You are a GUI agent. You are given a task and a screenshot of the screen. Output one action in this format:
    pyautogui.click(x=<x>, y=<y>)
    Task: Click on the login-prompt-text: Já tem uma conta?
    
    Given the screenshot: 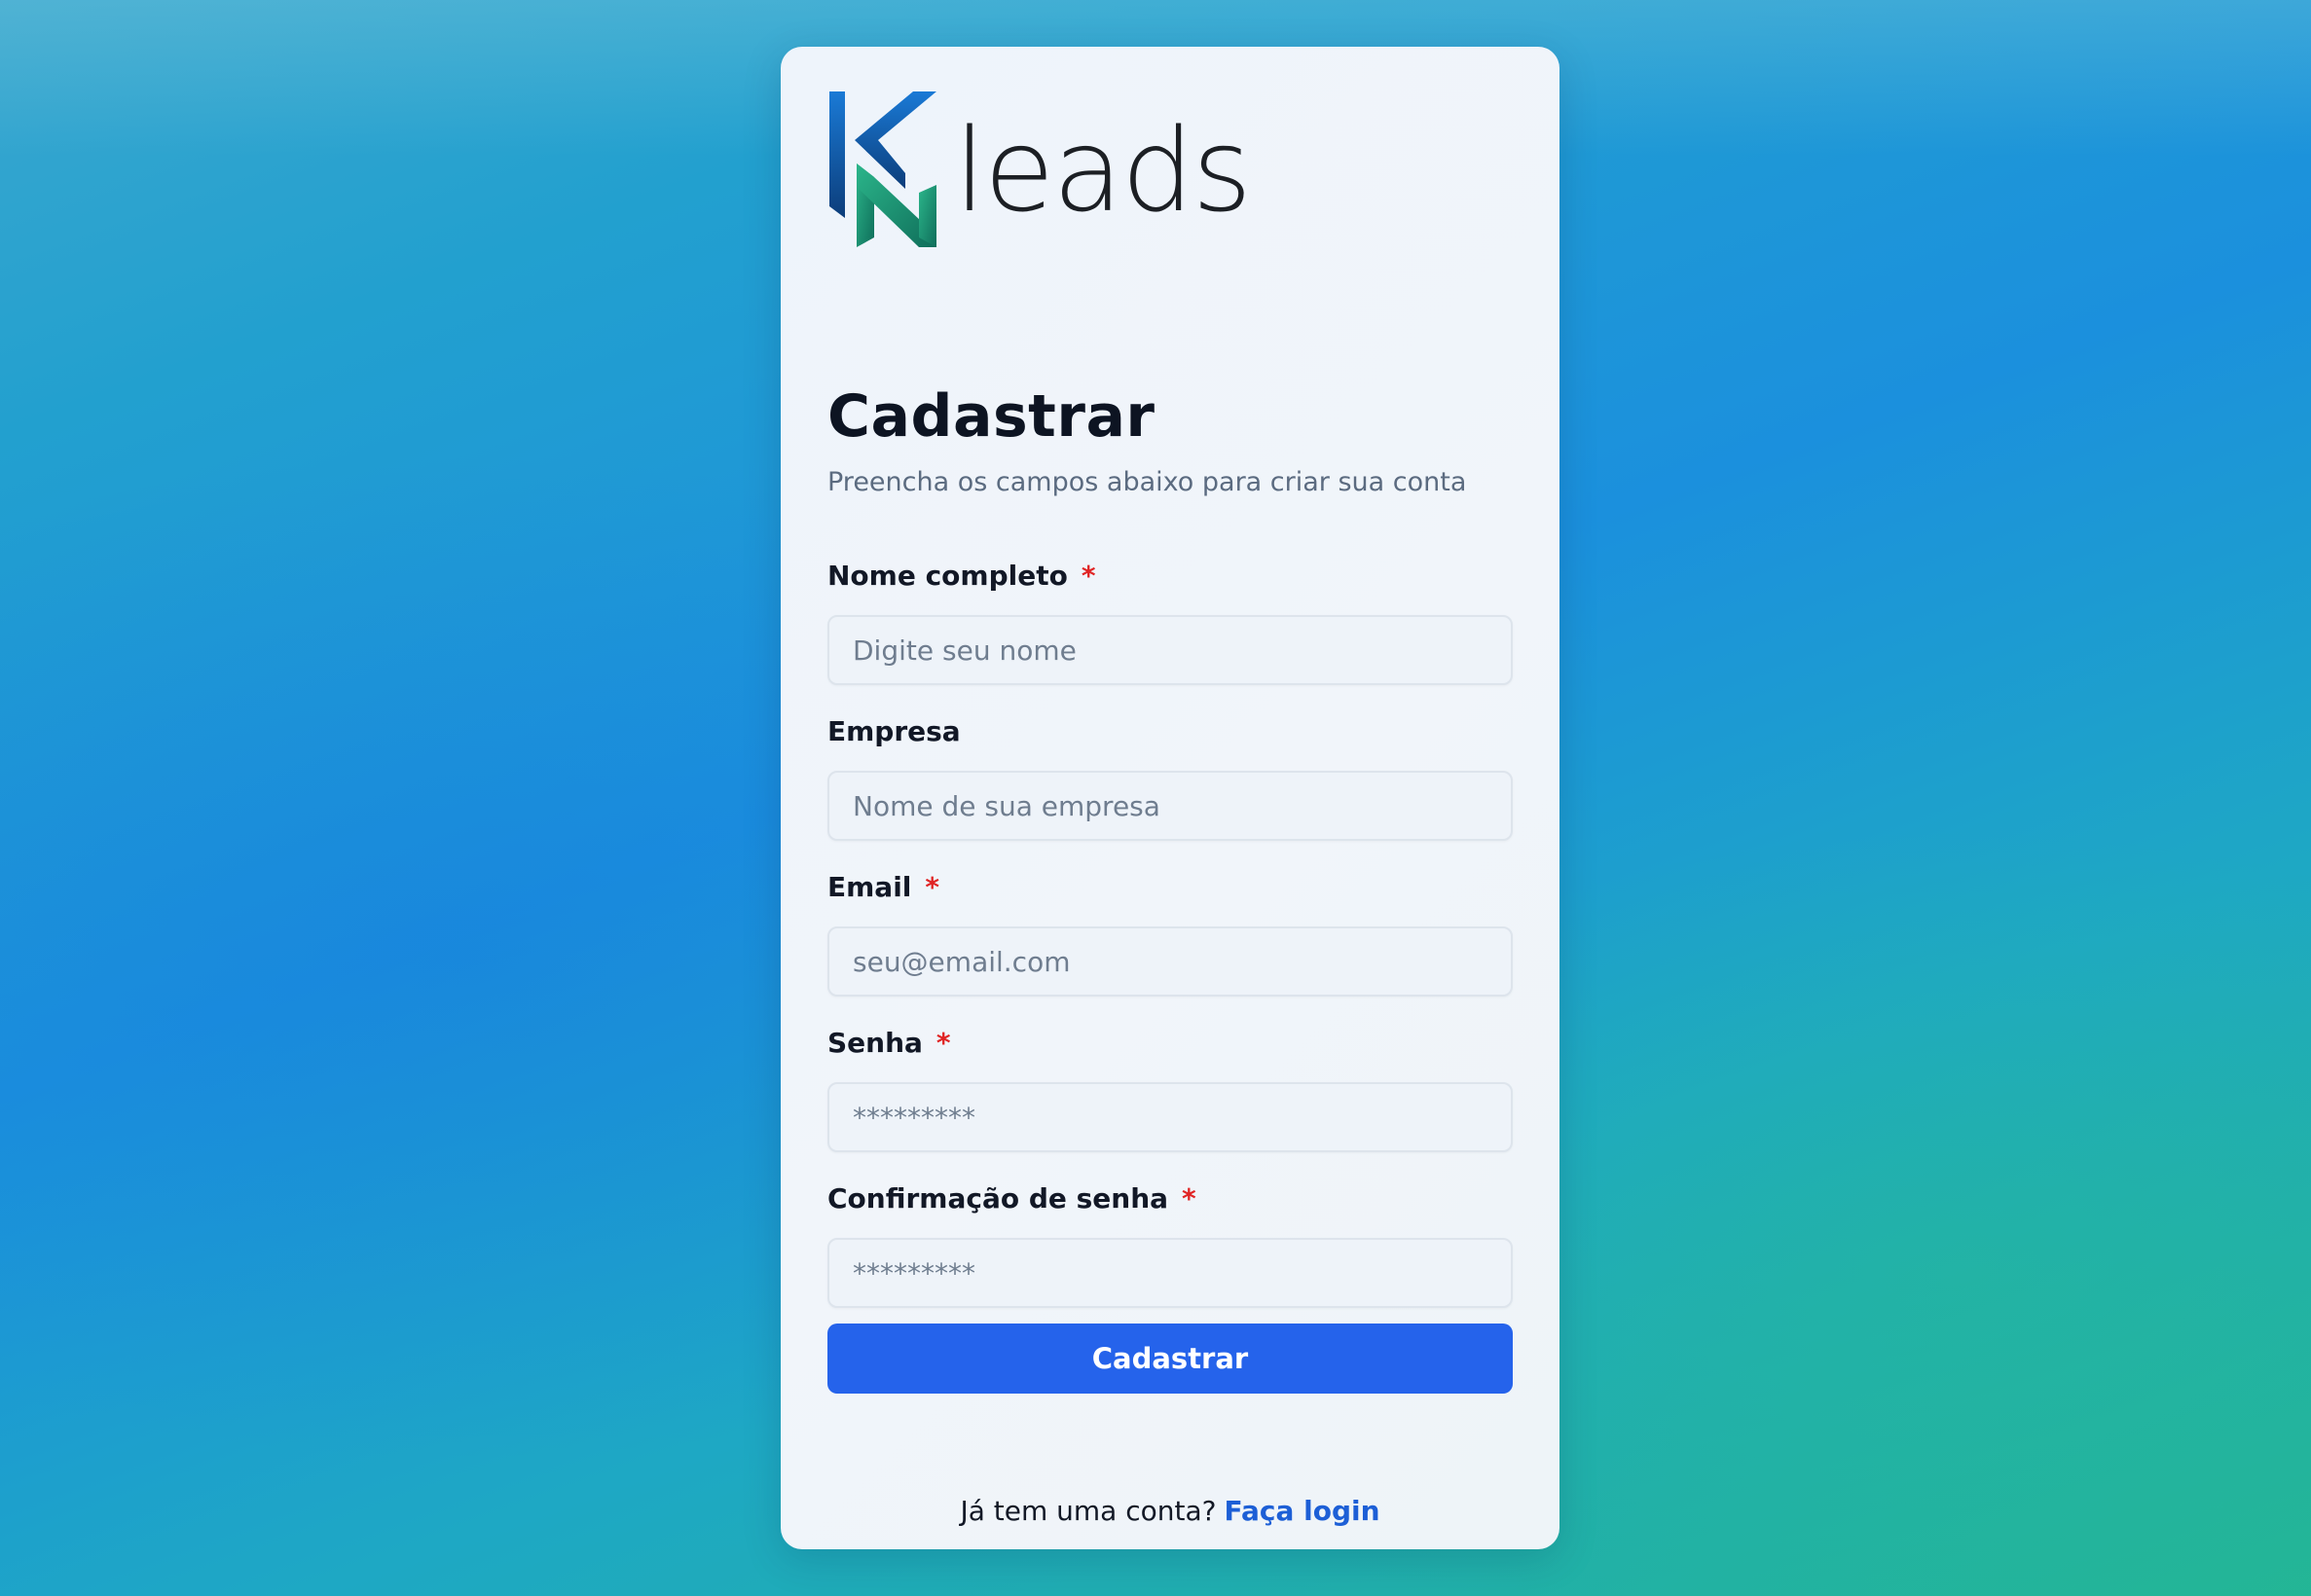 What is the action you would take?
    pyautogui.click(x=1088, y=1511)
    